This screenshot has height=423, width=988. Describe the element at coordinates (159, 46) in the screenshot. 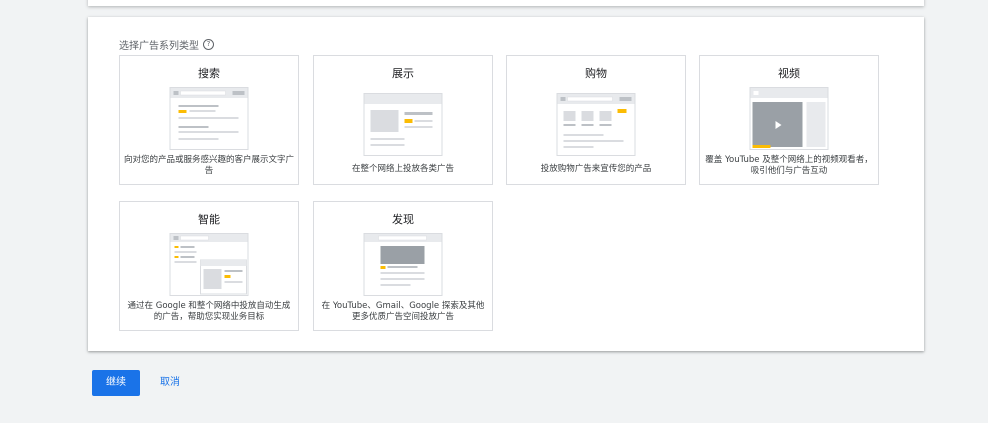

I see `campaign-type-label-text: 选择广告系列类型` at that location.